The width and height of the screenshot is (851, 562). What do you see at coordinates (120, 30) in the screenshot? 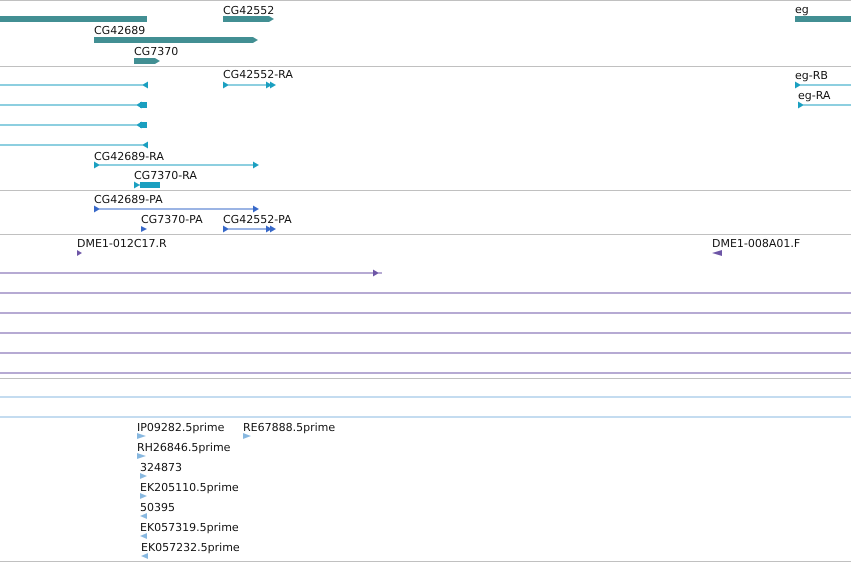
I see `feature-label: CG42689` at bounding box center [120, 30].